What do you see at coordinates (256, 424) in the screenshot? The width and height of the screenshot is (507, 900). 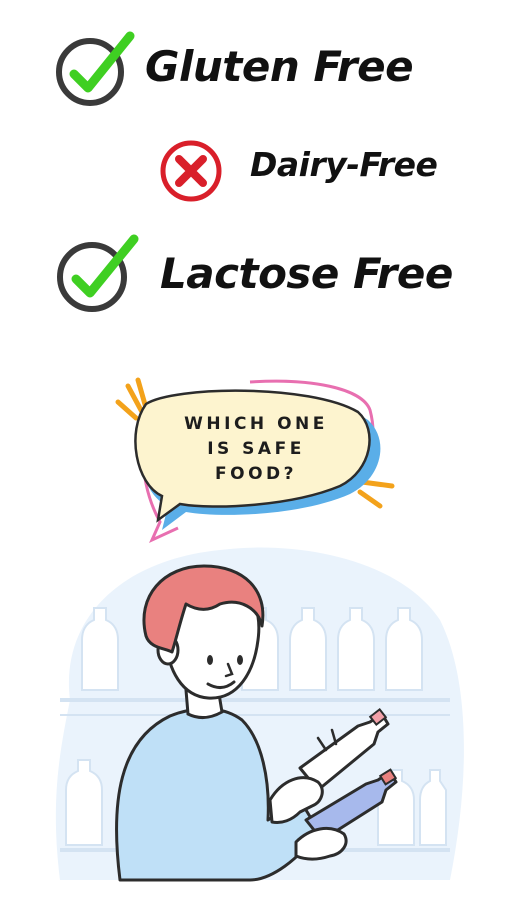 I see `bubble-line: WHICH ONE` at bounding box center [256, 424].